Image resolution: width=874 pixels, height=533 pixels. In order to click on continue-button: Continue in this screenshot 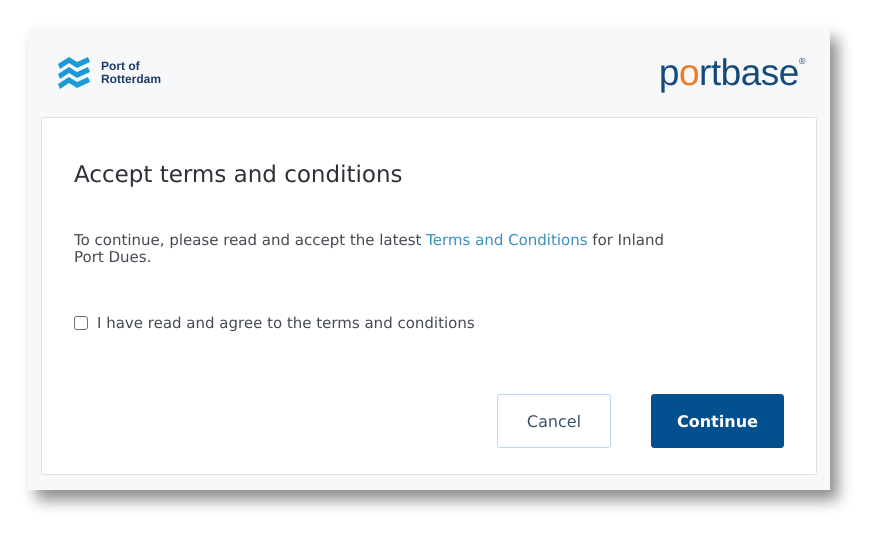, I will do `click(717, 421)`.